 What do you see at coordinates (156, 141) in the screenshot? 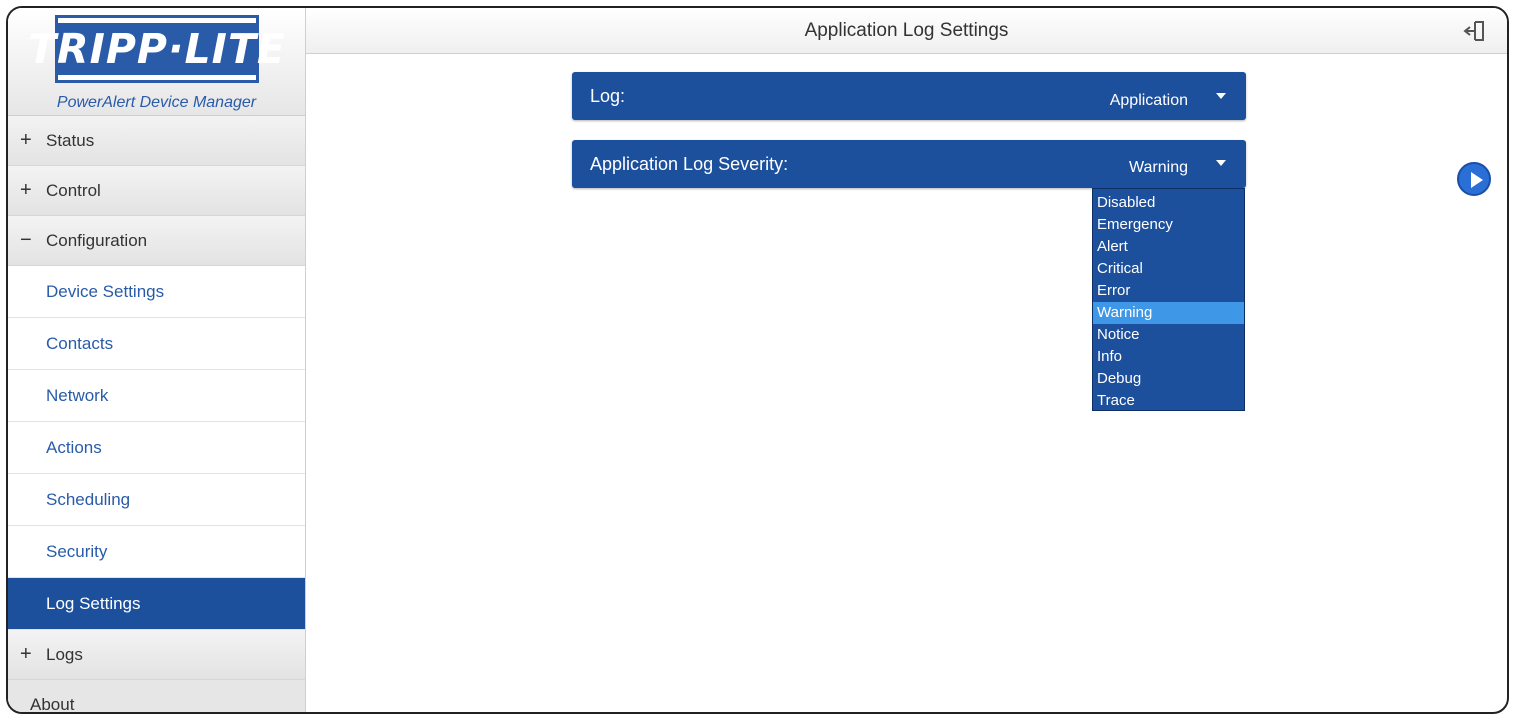
I see `sidebar-item-status: + Status` at bounding box center [156, 141].